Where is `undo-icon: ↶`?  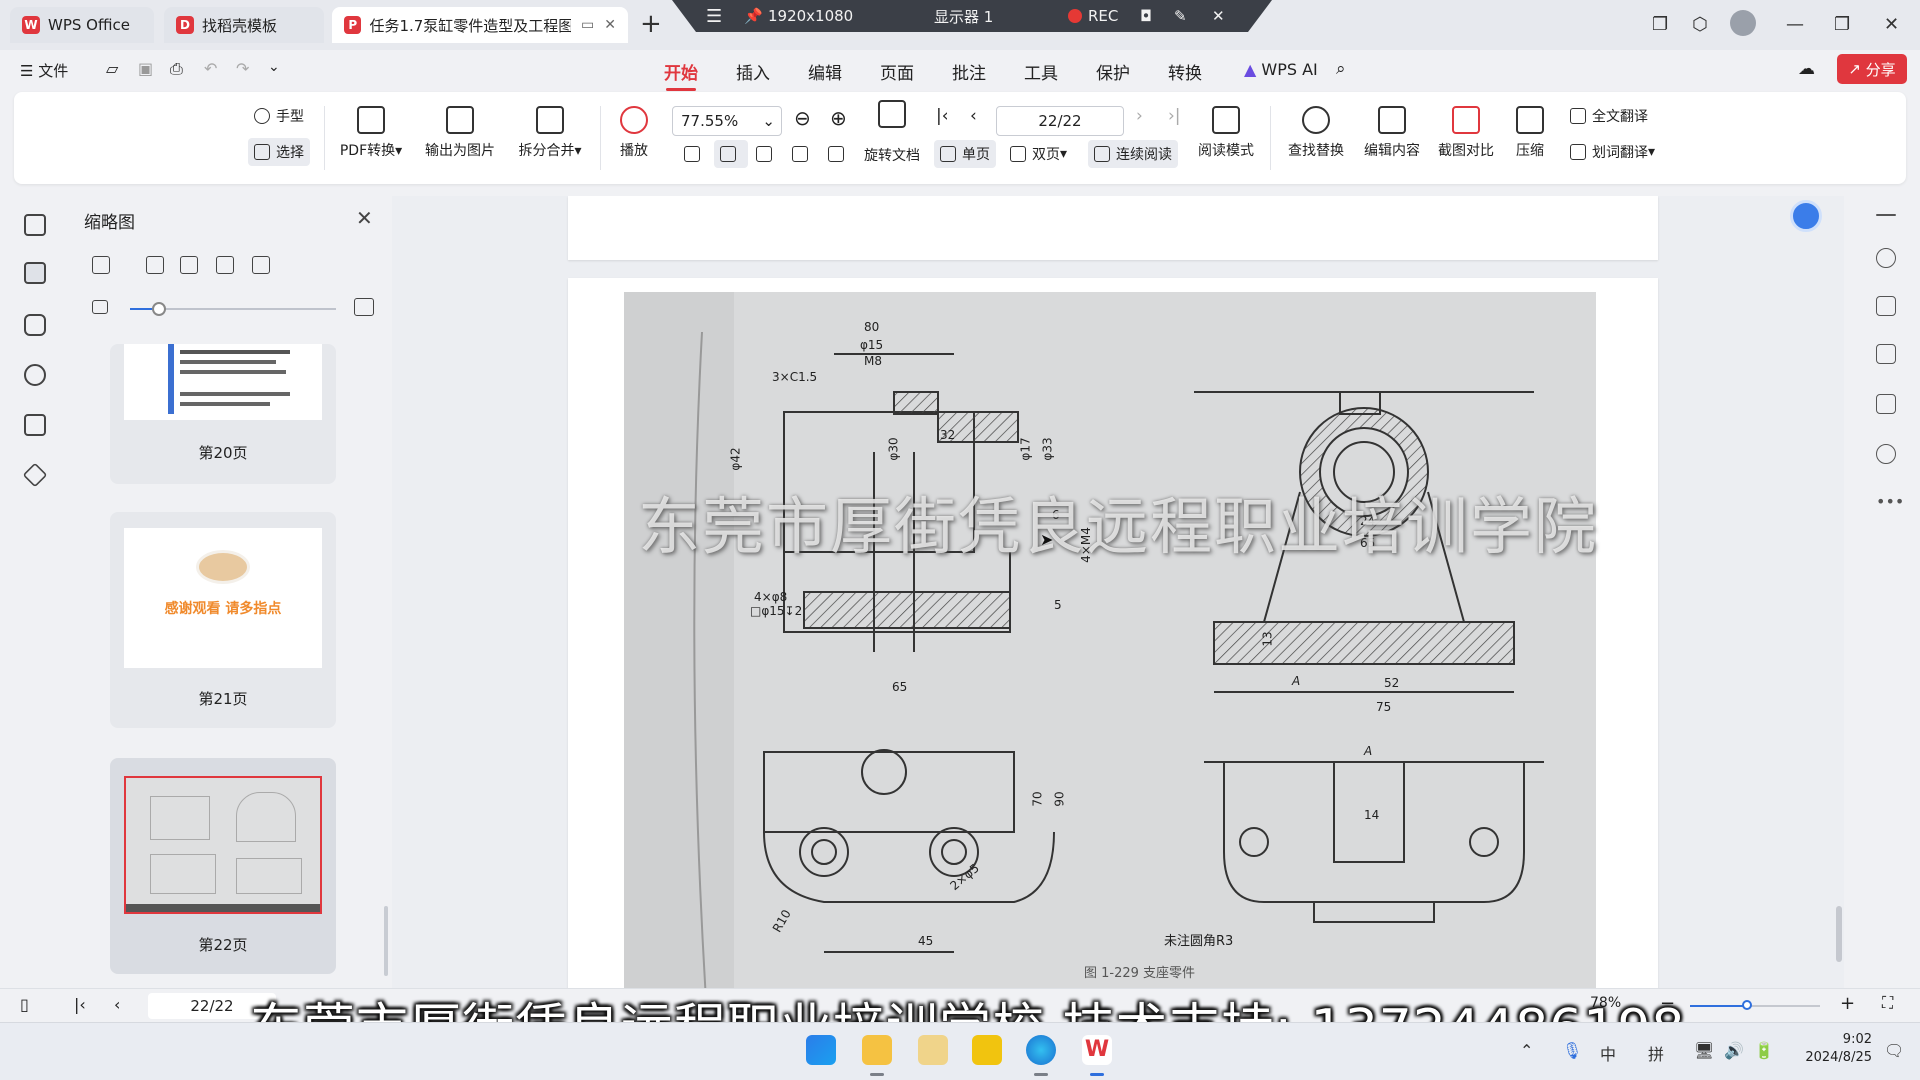
undo-icon: ↶ is located at coordinates (210, 68).